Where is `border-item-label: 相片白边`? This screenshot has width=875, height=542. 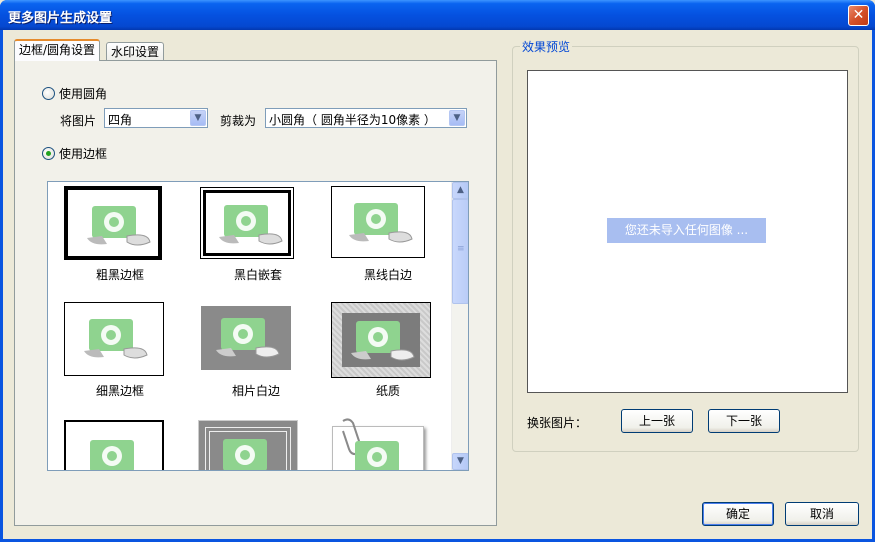
border-item-label: 相片白边 is located at coordinates (255, 391).